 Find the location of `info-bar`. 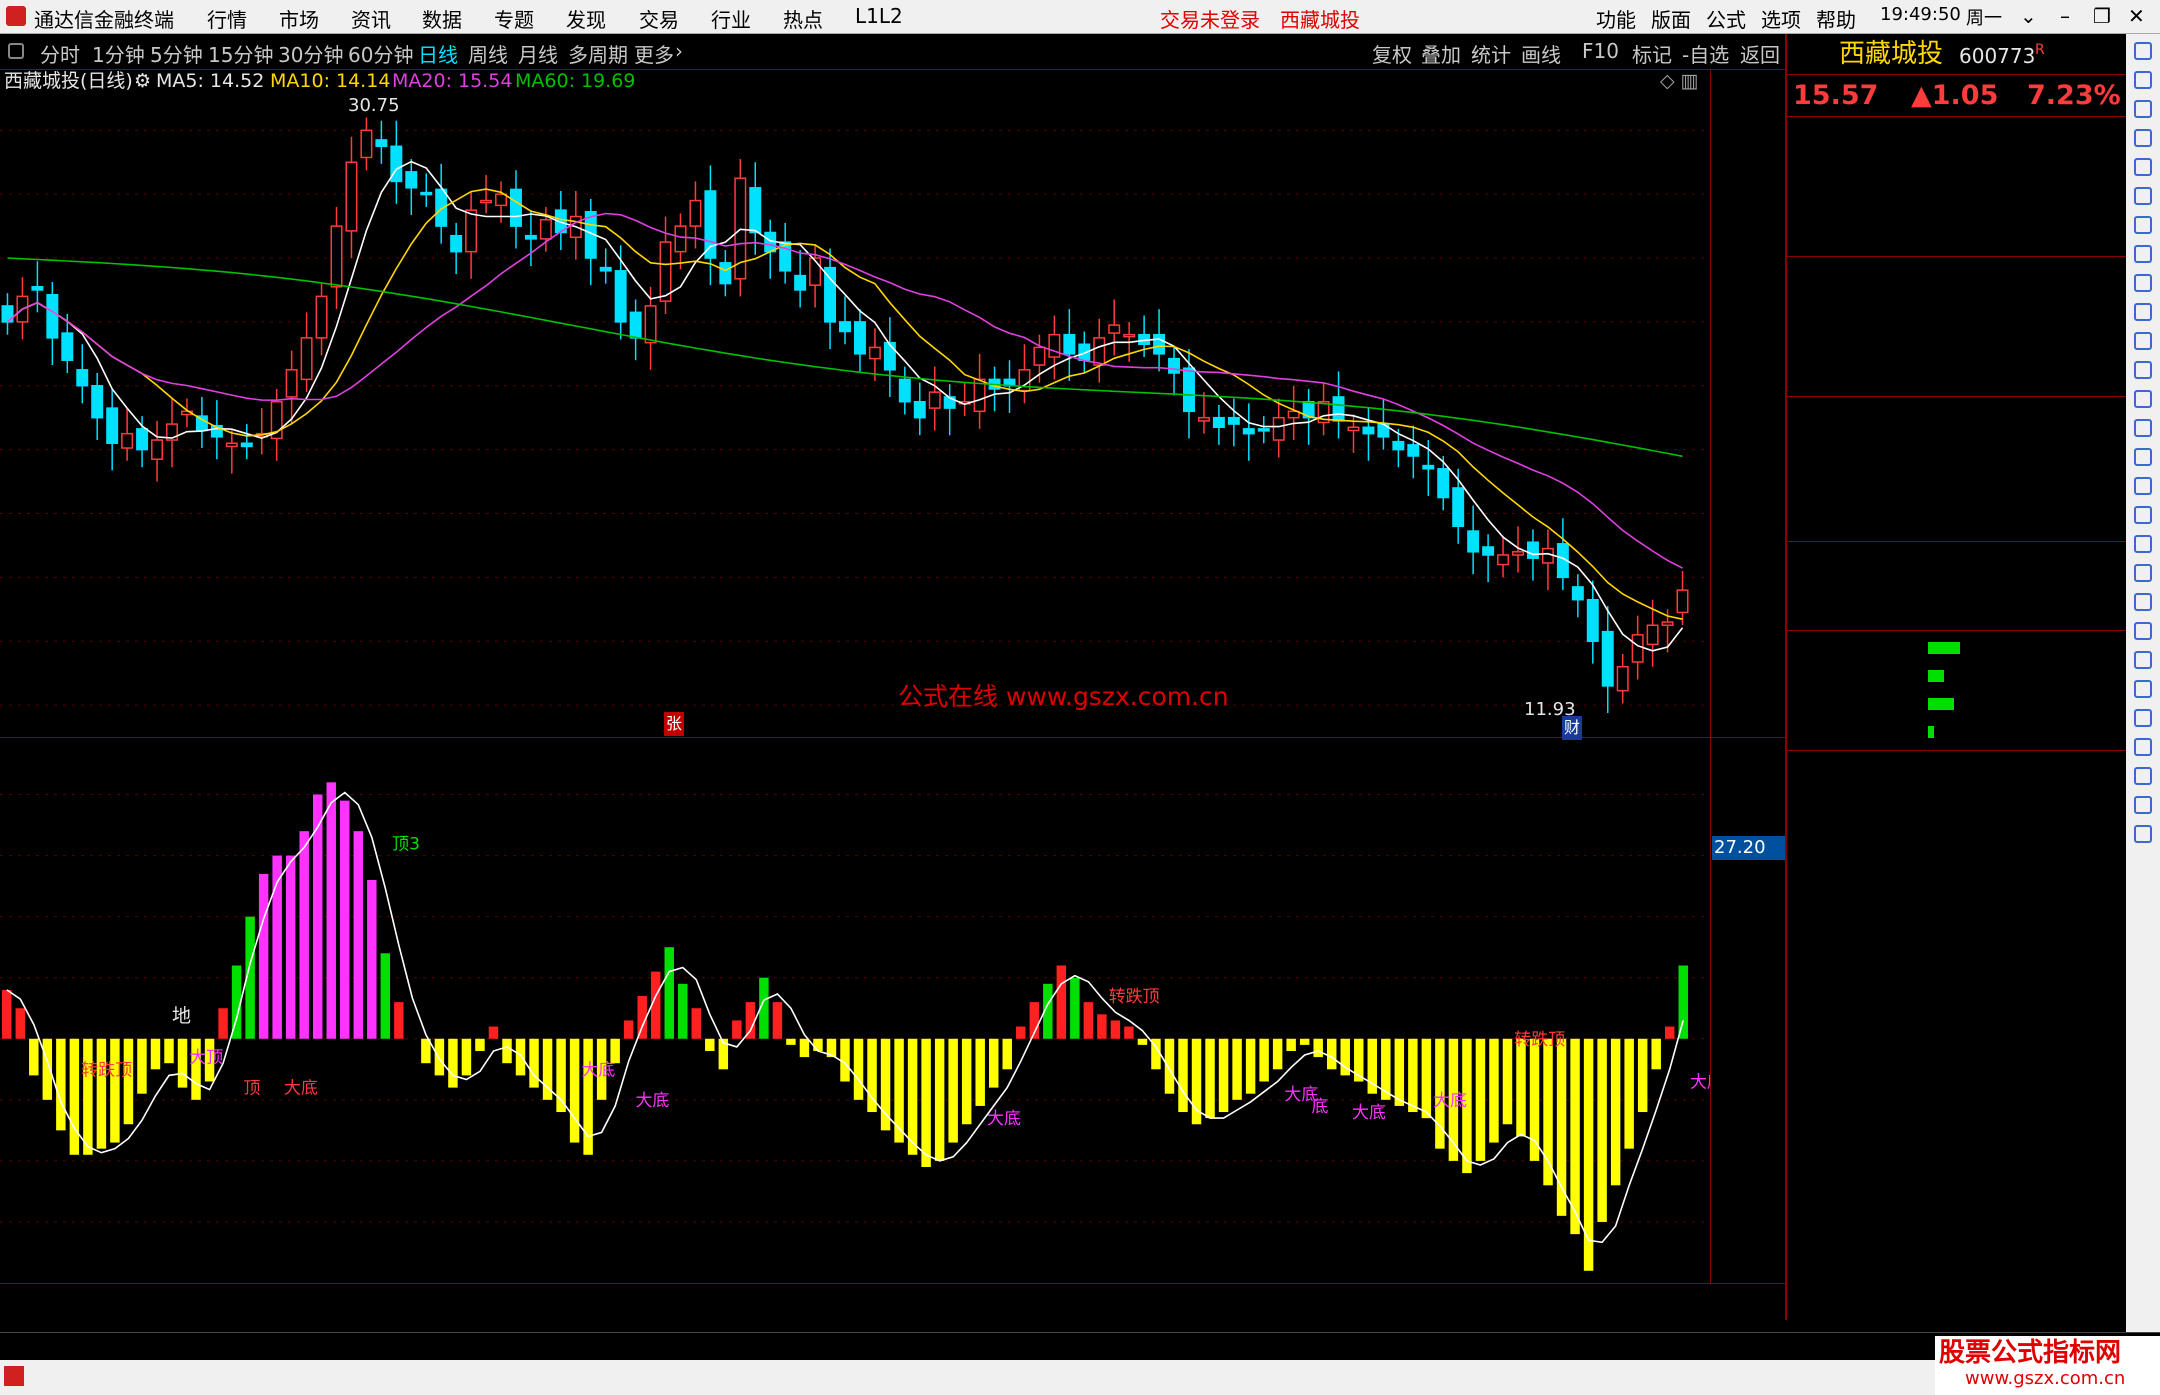

info-bar is located at coordinates (1080, 1346).